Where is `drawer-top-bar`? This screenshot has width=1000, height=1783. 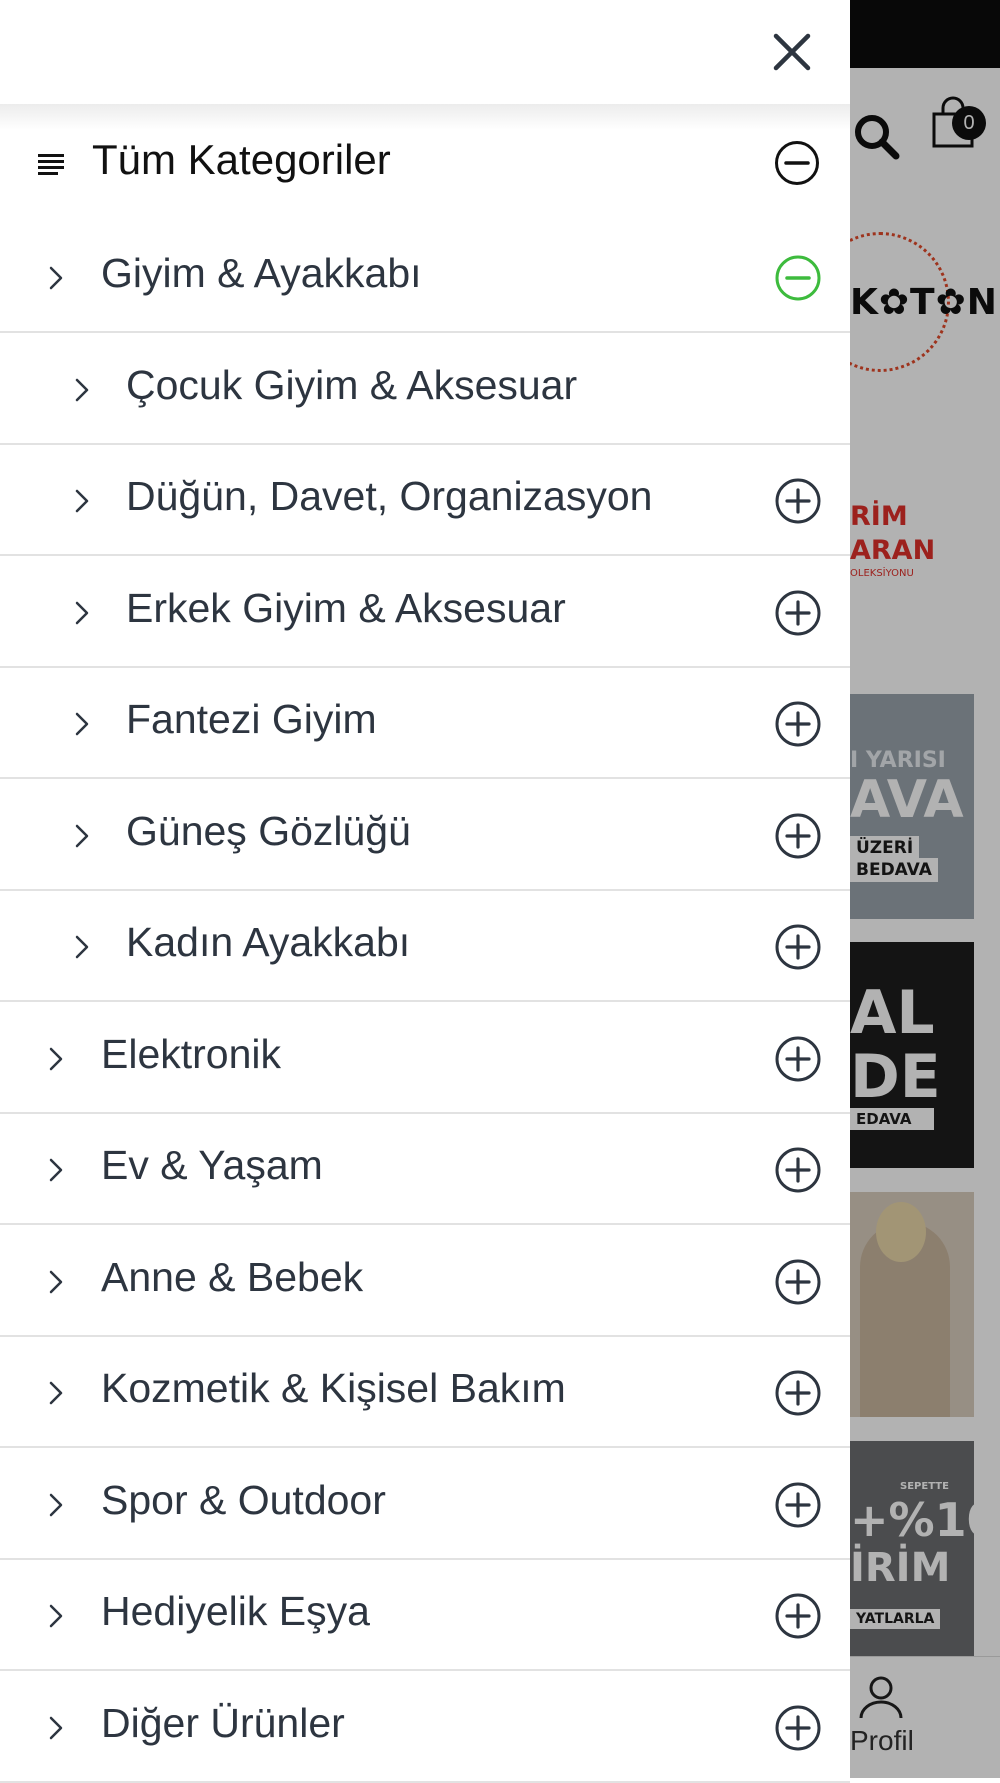 drawer-top-bar is located at coordinates (425, 52).